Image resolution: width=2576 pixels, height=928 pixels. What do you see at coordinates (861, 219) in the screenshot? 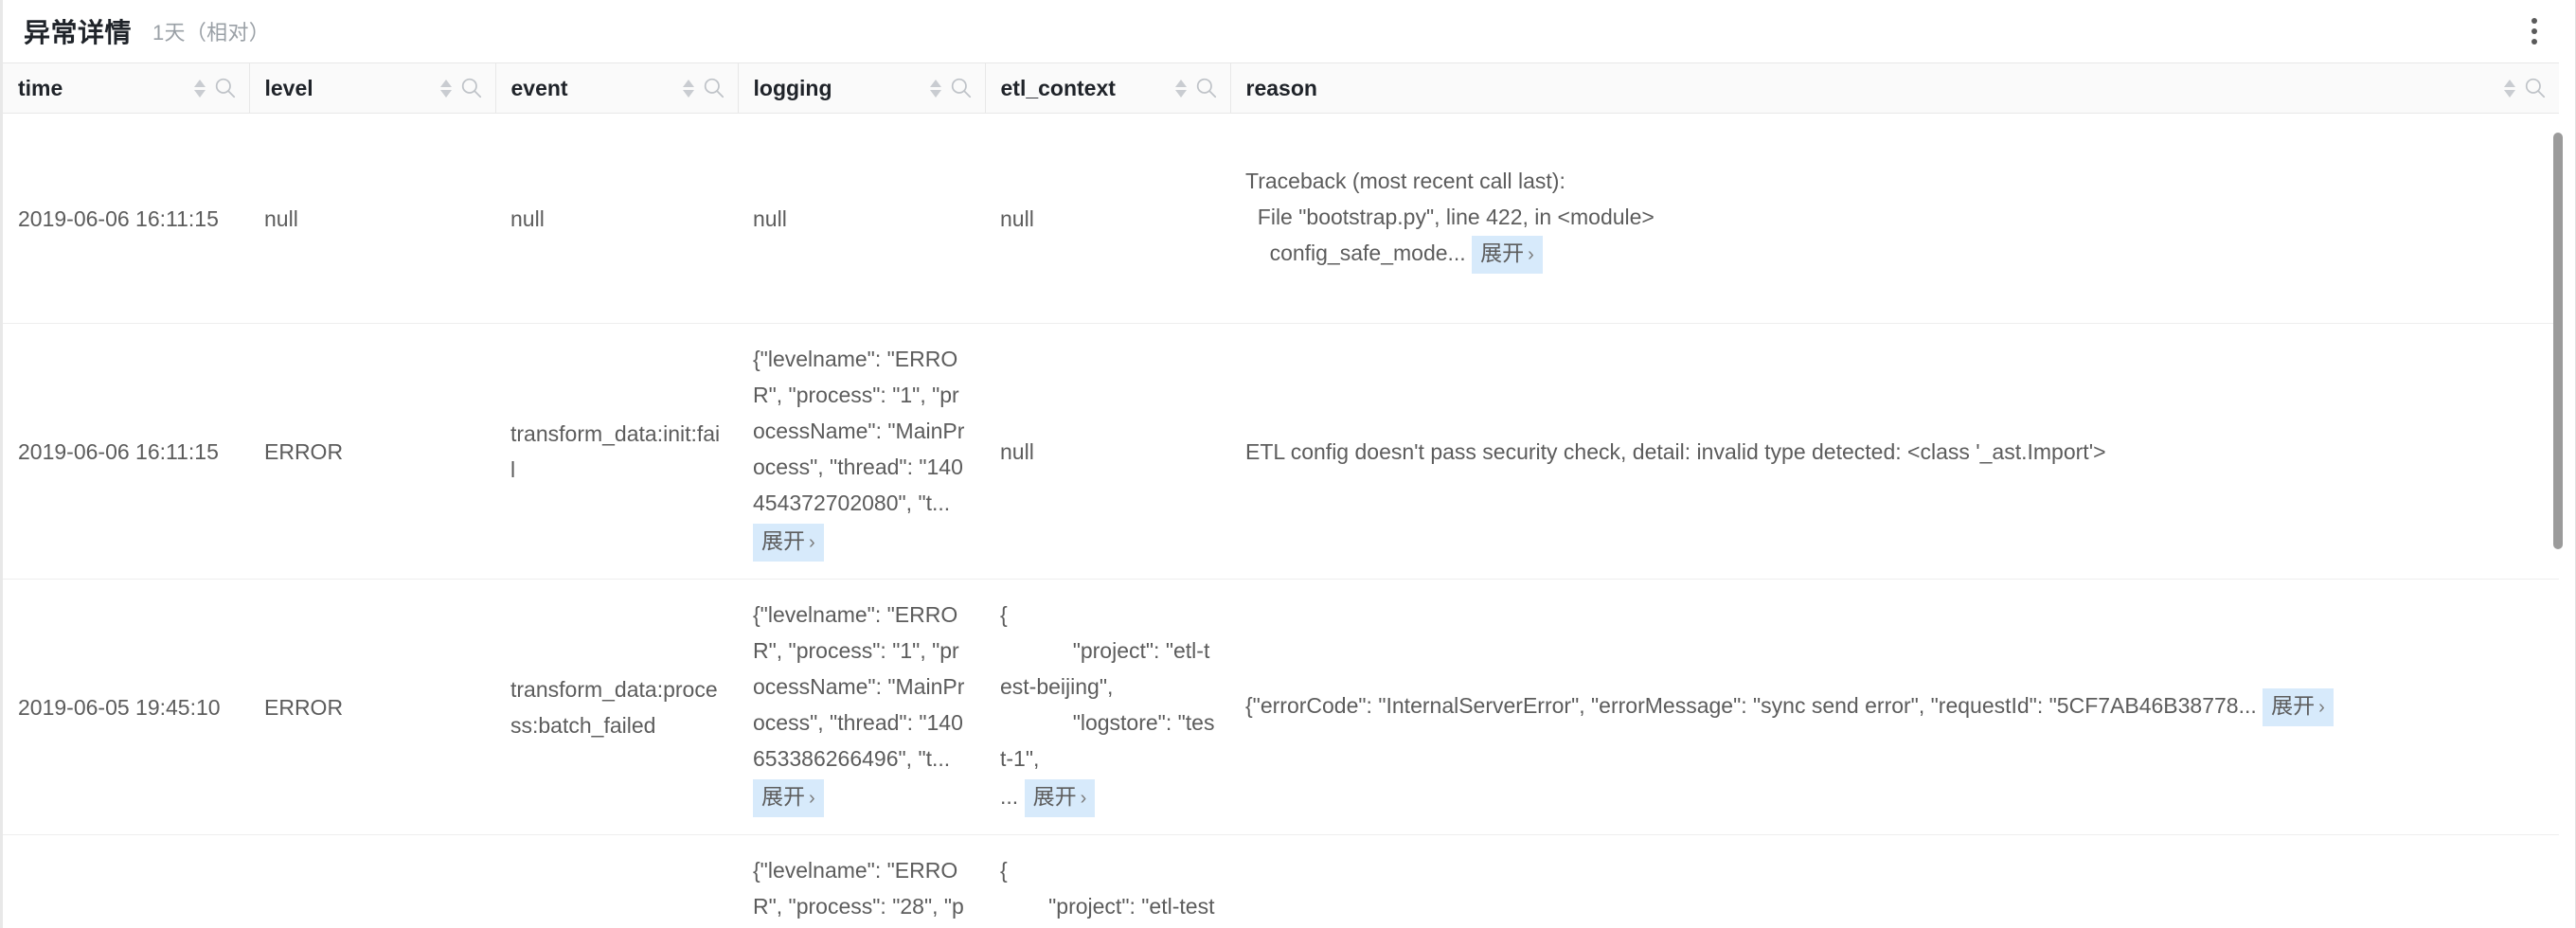
I see `cell-logging: null` at bounding box center [861, 219].